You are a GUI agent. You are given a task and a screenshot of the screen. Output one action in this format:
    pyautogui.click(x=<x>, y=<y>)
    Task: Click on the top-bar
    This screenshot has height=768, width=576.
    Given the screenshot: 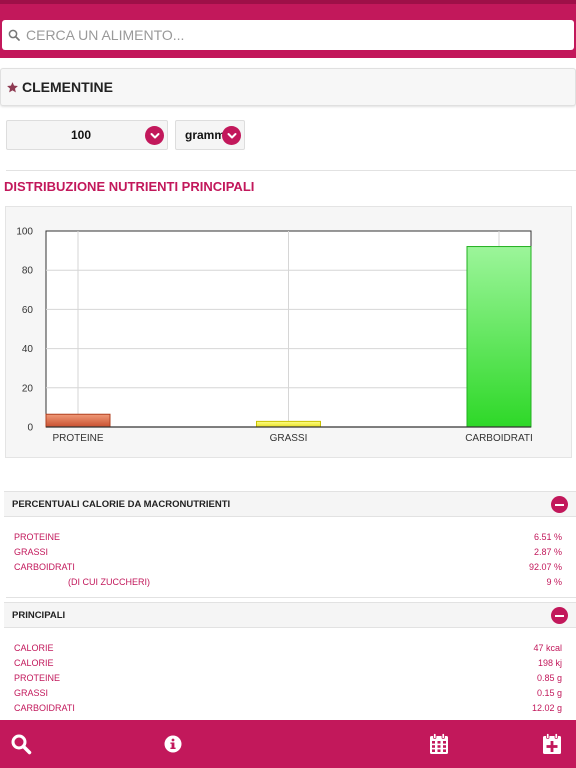 What is the action you would take?
    pyautogui.click(x=288, y=29)
    